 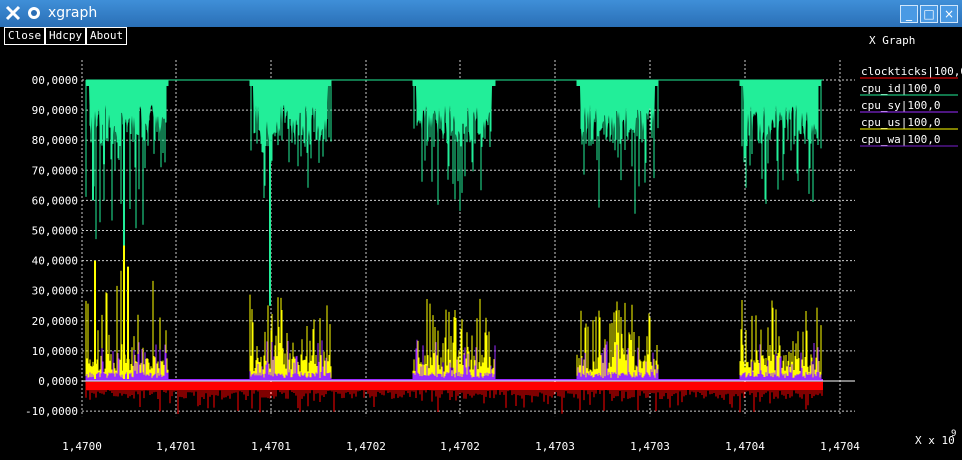 I want to click on y-tick-label: 00,0000, so click(x=55, y=80).